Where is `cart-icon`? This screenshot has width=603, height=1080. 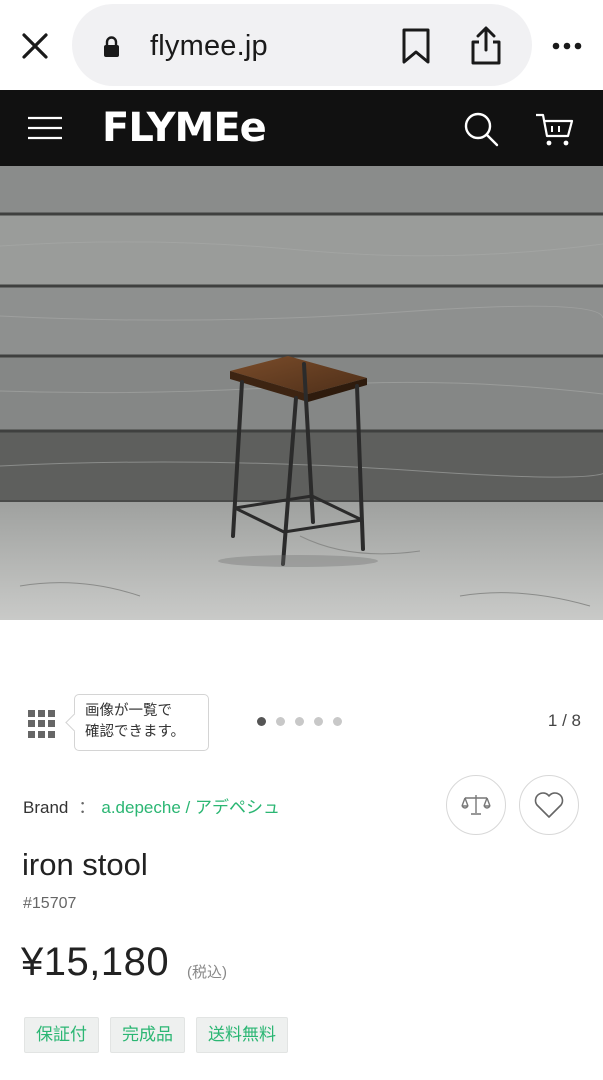
cart-icon is located at coordinates (555, 129).